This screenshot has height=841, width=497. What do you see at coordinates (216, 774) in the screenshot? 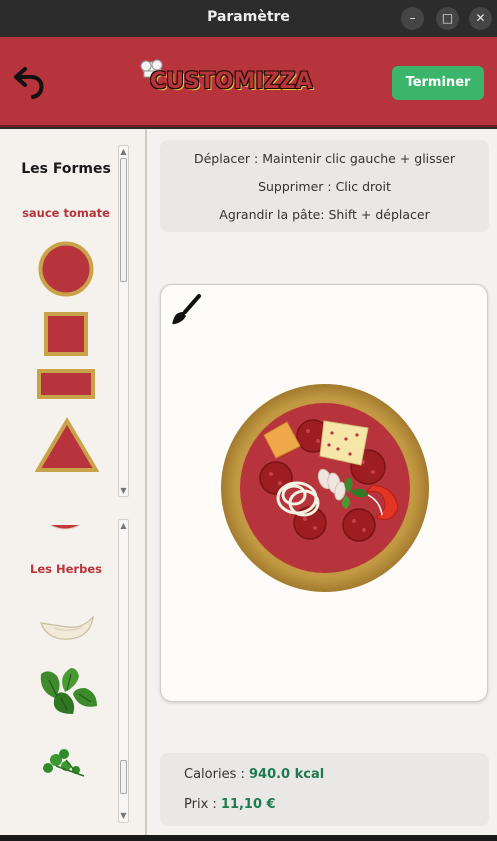
I see `calories-label: Calories :` at bounding box center [216, 774].